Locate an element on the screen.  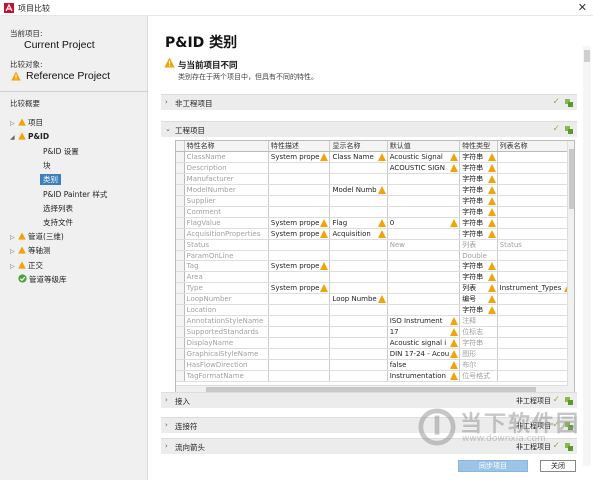
table-cell: Class Name is located at coordinates (358, 157).